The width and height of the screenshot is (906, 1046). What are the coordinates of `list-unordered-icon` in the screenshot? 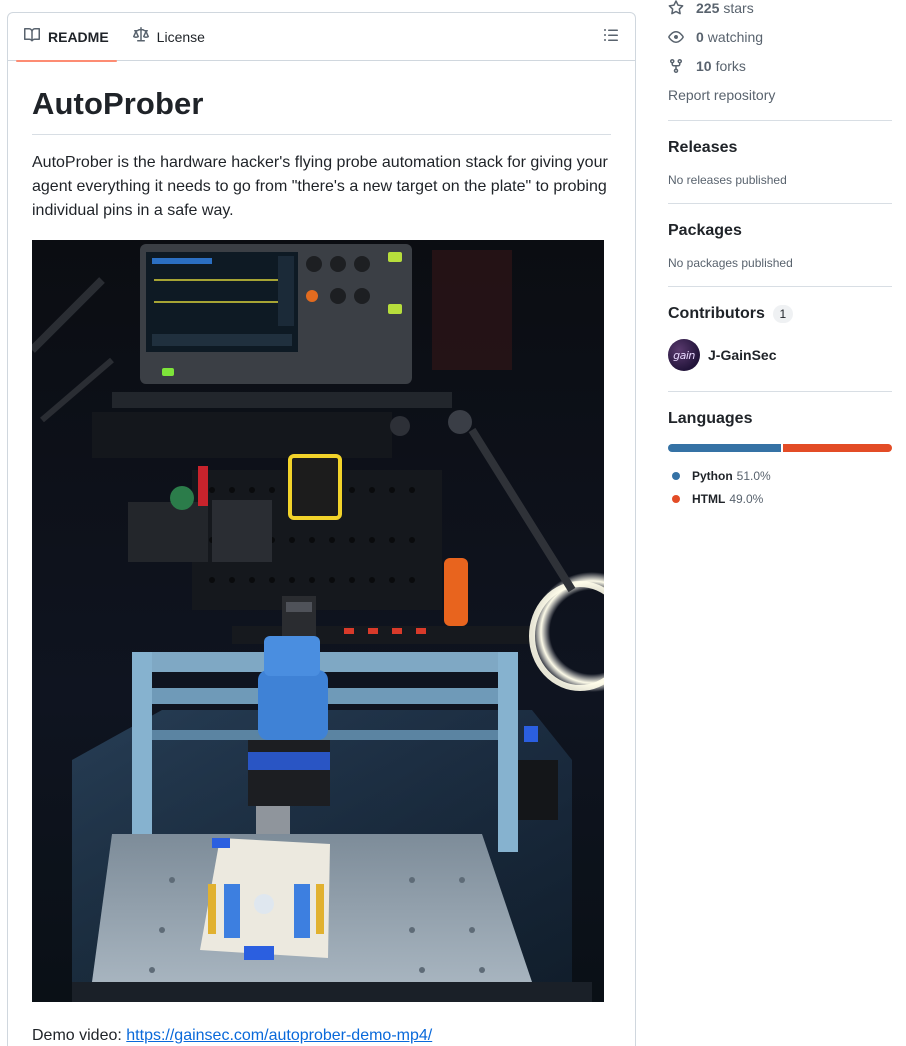 It's located at (611, 37).